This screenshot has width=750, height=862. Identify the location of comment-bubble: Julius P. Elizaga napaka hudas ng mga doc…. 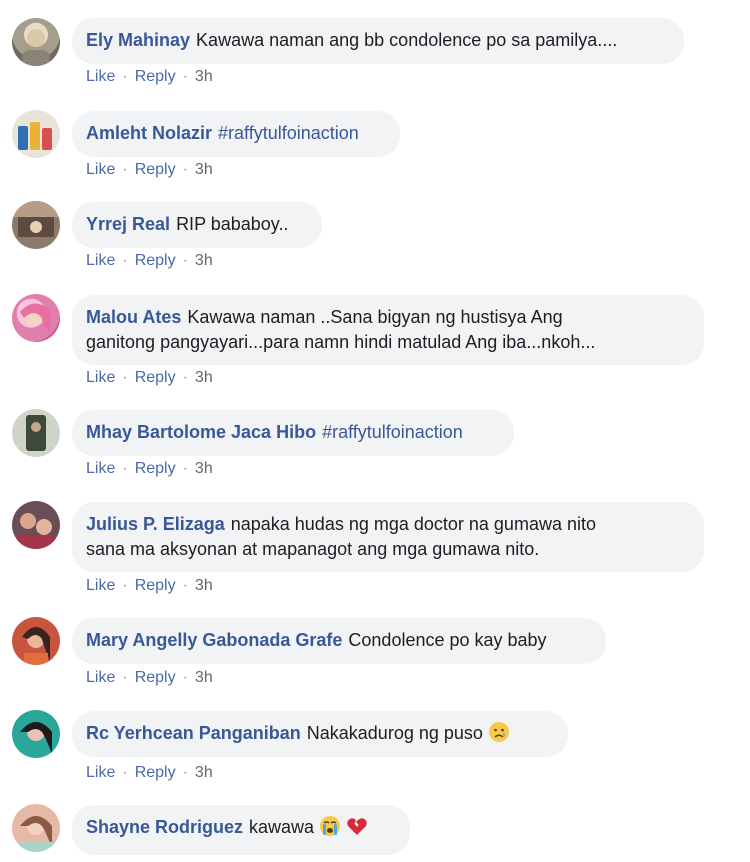
(388, 537).